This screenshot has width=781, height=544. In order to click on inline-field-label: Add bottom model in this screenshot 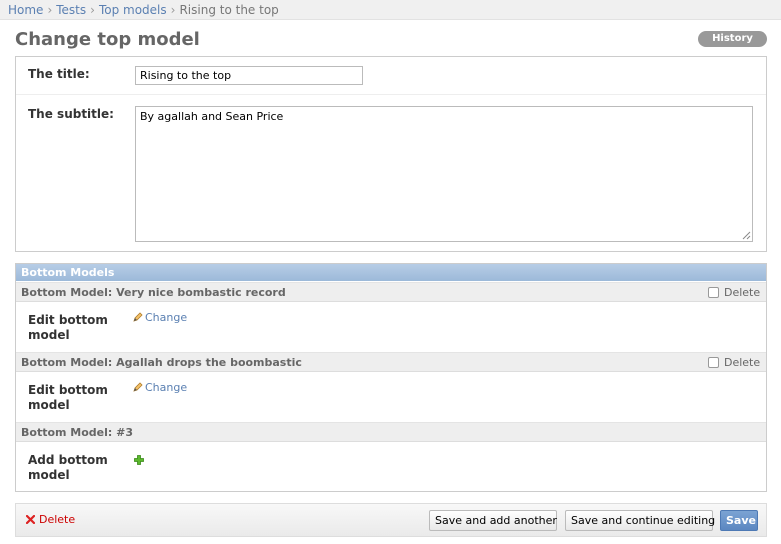, I will do `click(68, 467)`.